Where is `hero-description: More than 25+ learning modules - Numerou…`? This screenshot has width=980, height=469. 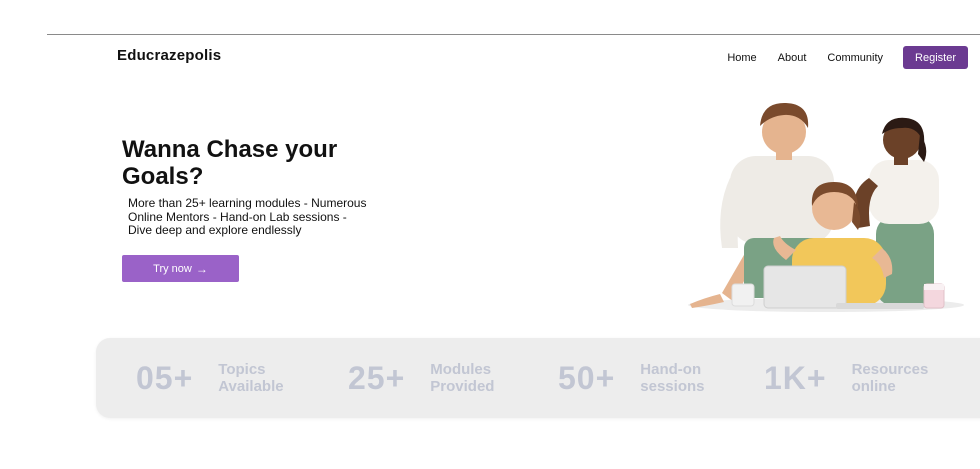 hero-description: More than 25+ learning modules - Numerou… is located at coordinates (247, 216).